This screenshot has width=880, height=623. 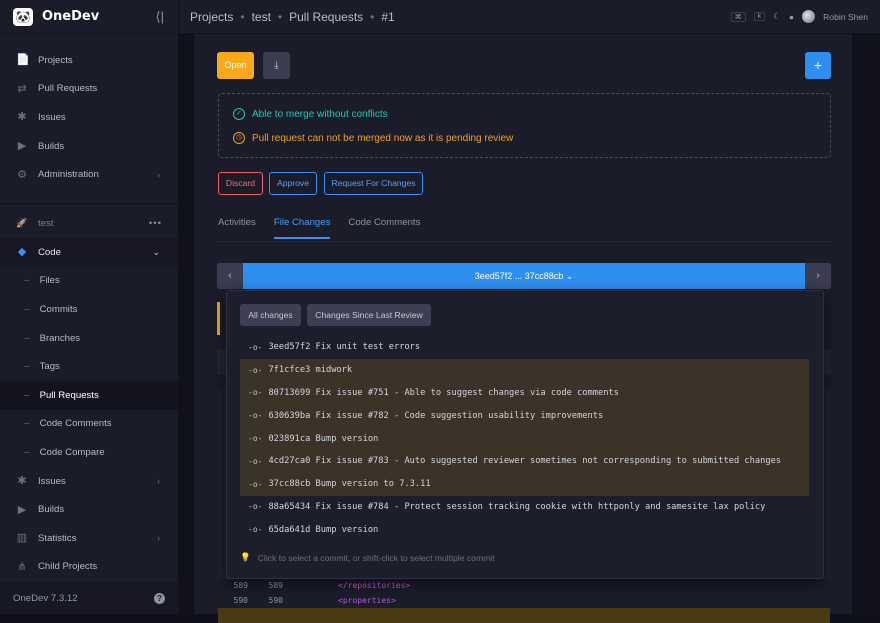 I want to click on commit-text: 65da641d Bump version, so click(x=323, y=529).